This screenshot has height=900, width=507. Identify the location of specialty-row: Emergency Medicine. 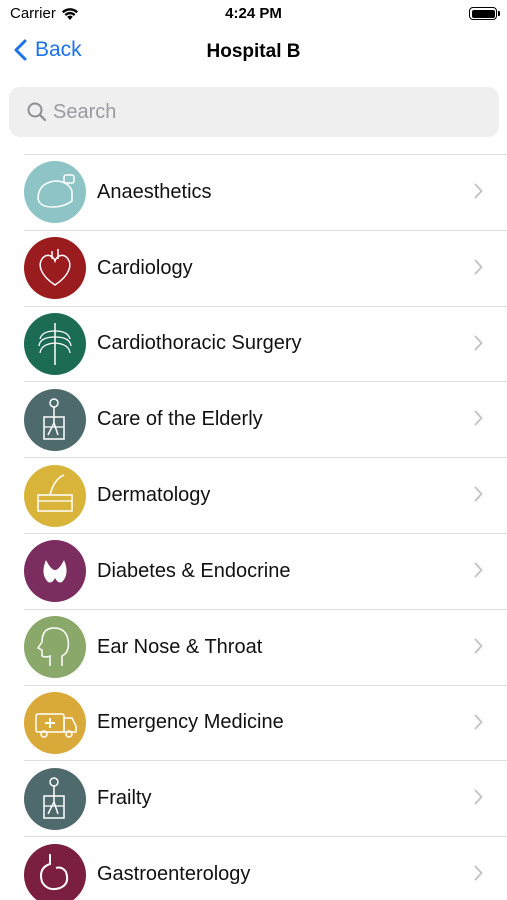
(265, 724).